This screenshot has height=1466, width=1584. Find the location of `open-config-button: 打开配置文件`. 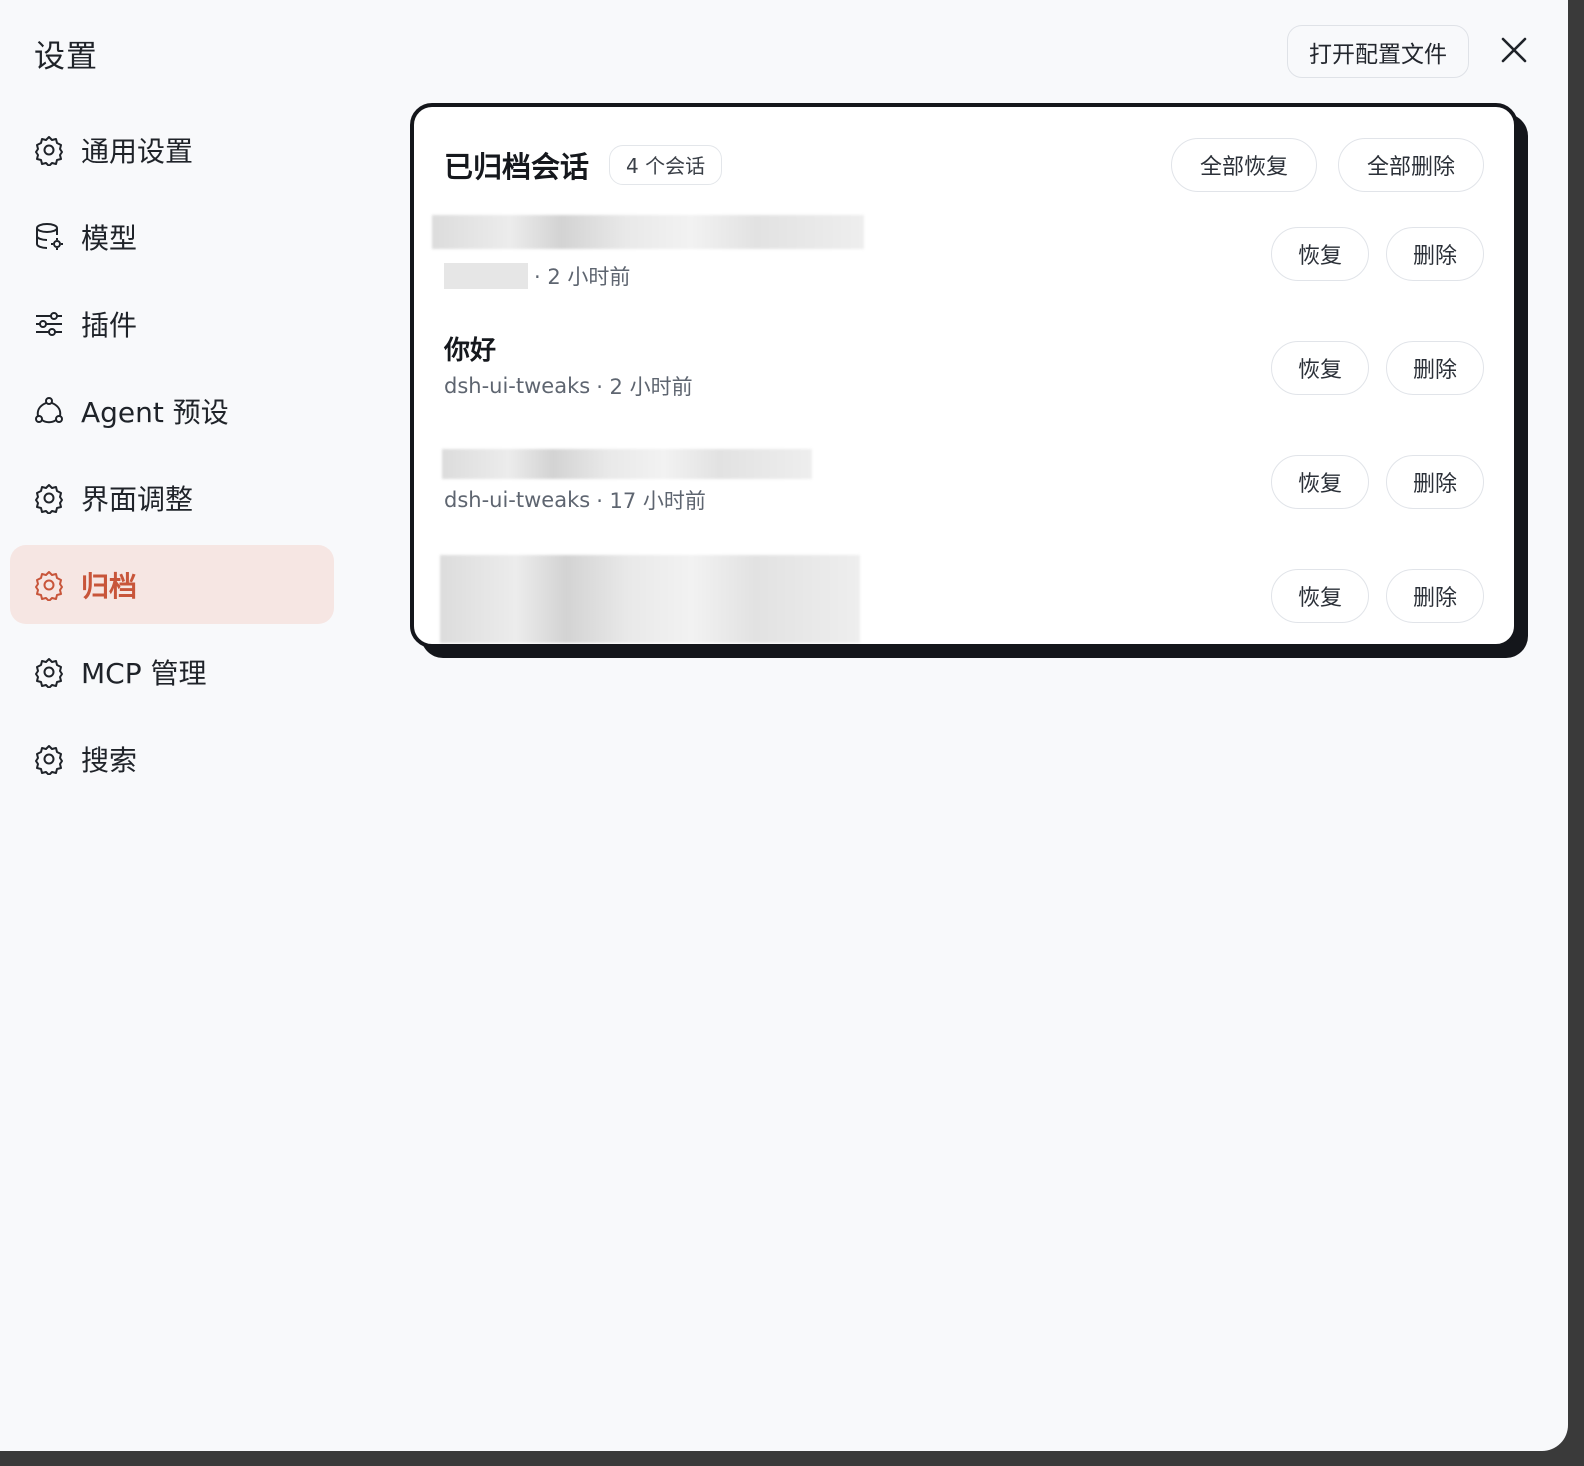

open-config-button: 打开配置文件 is located at coordinates (1378, 51).